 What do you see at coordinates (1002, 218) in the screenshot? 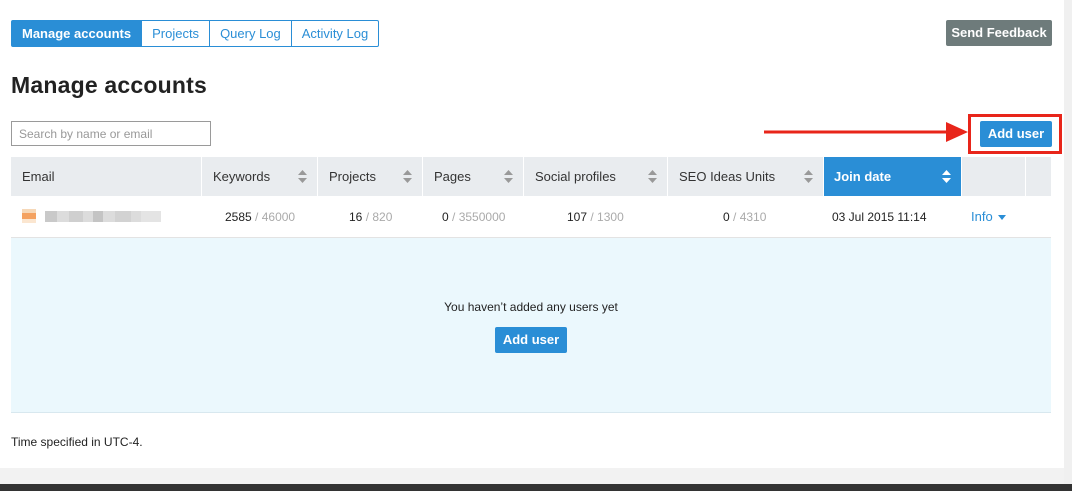
I see `chevron-down-icon` at bounding box center [1002, 218].